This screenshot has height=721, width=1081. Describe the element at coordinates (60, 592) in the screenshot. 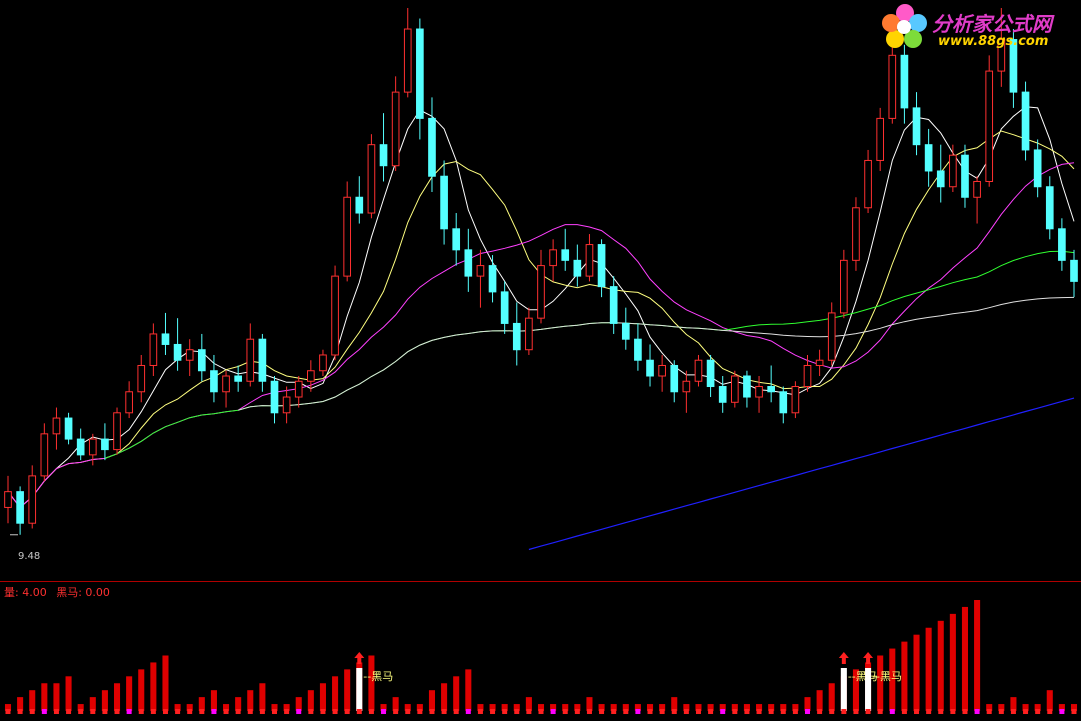

I see `indicator-legend: 量: 4.00 黑马: 0.00` at that location.